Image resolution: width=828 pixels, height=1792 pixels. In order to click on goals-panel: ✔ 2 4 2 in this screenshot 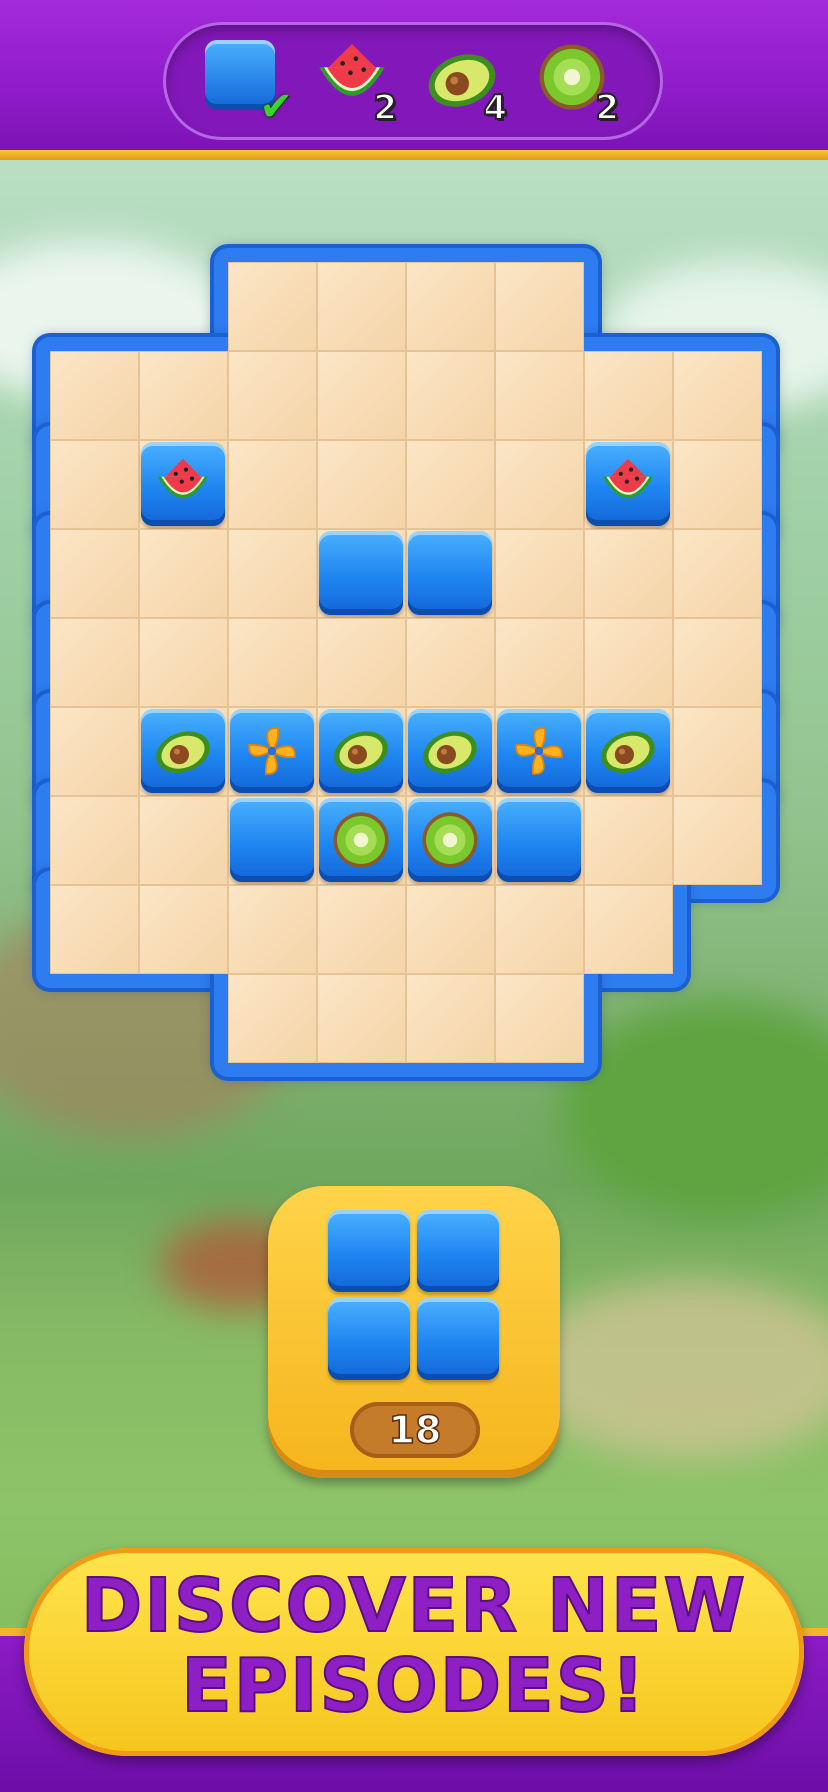, I will do `click(413, 81)`.